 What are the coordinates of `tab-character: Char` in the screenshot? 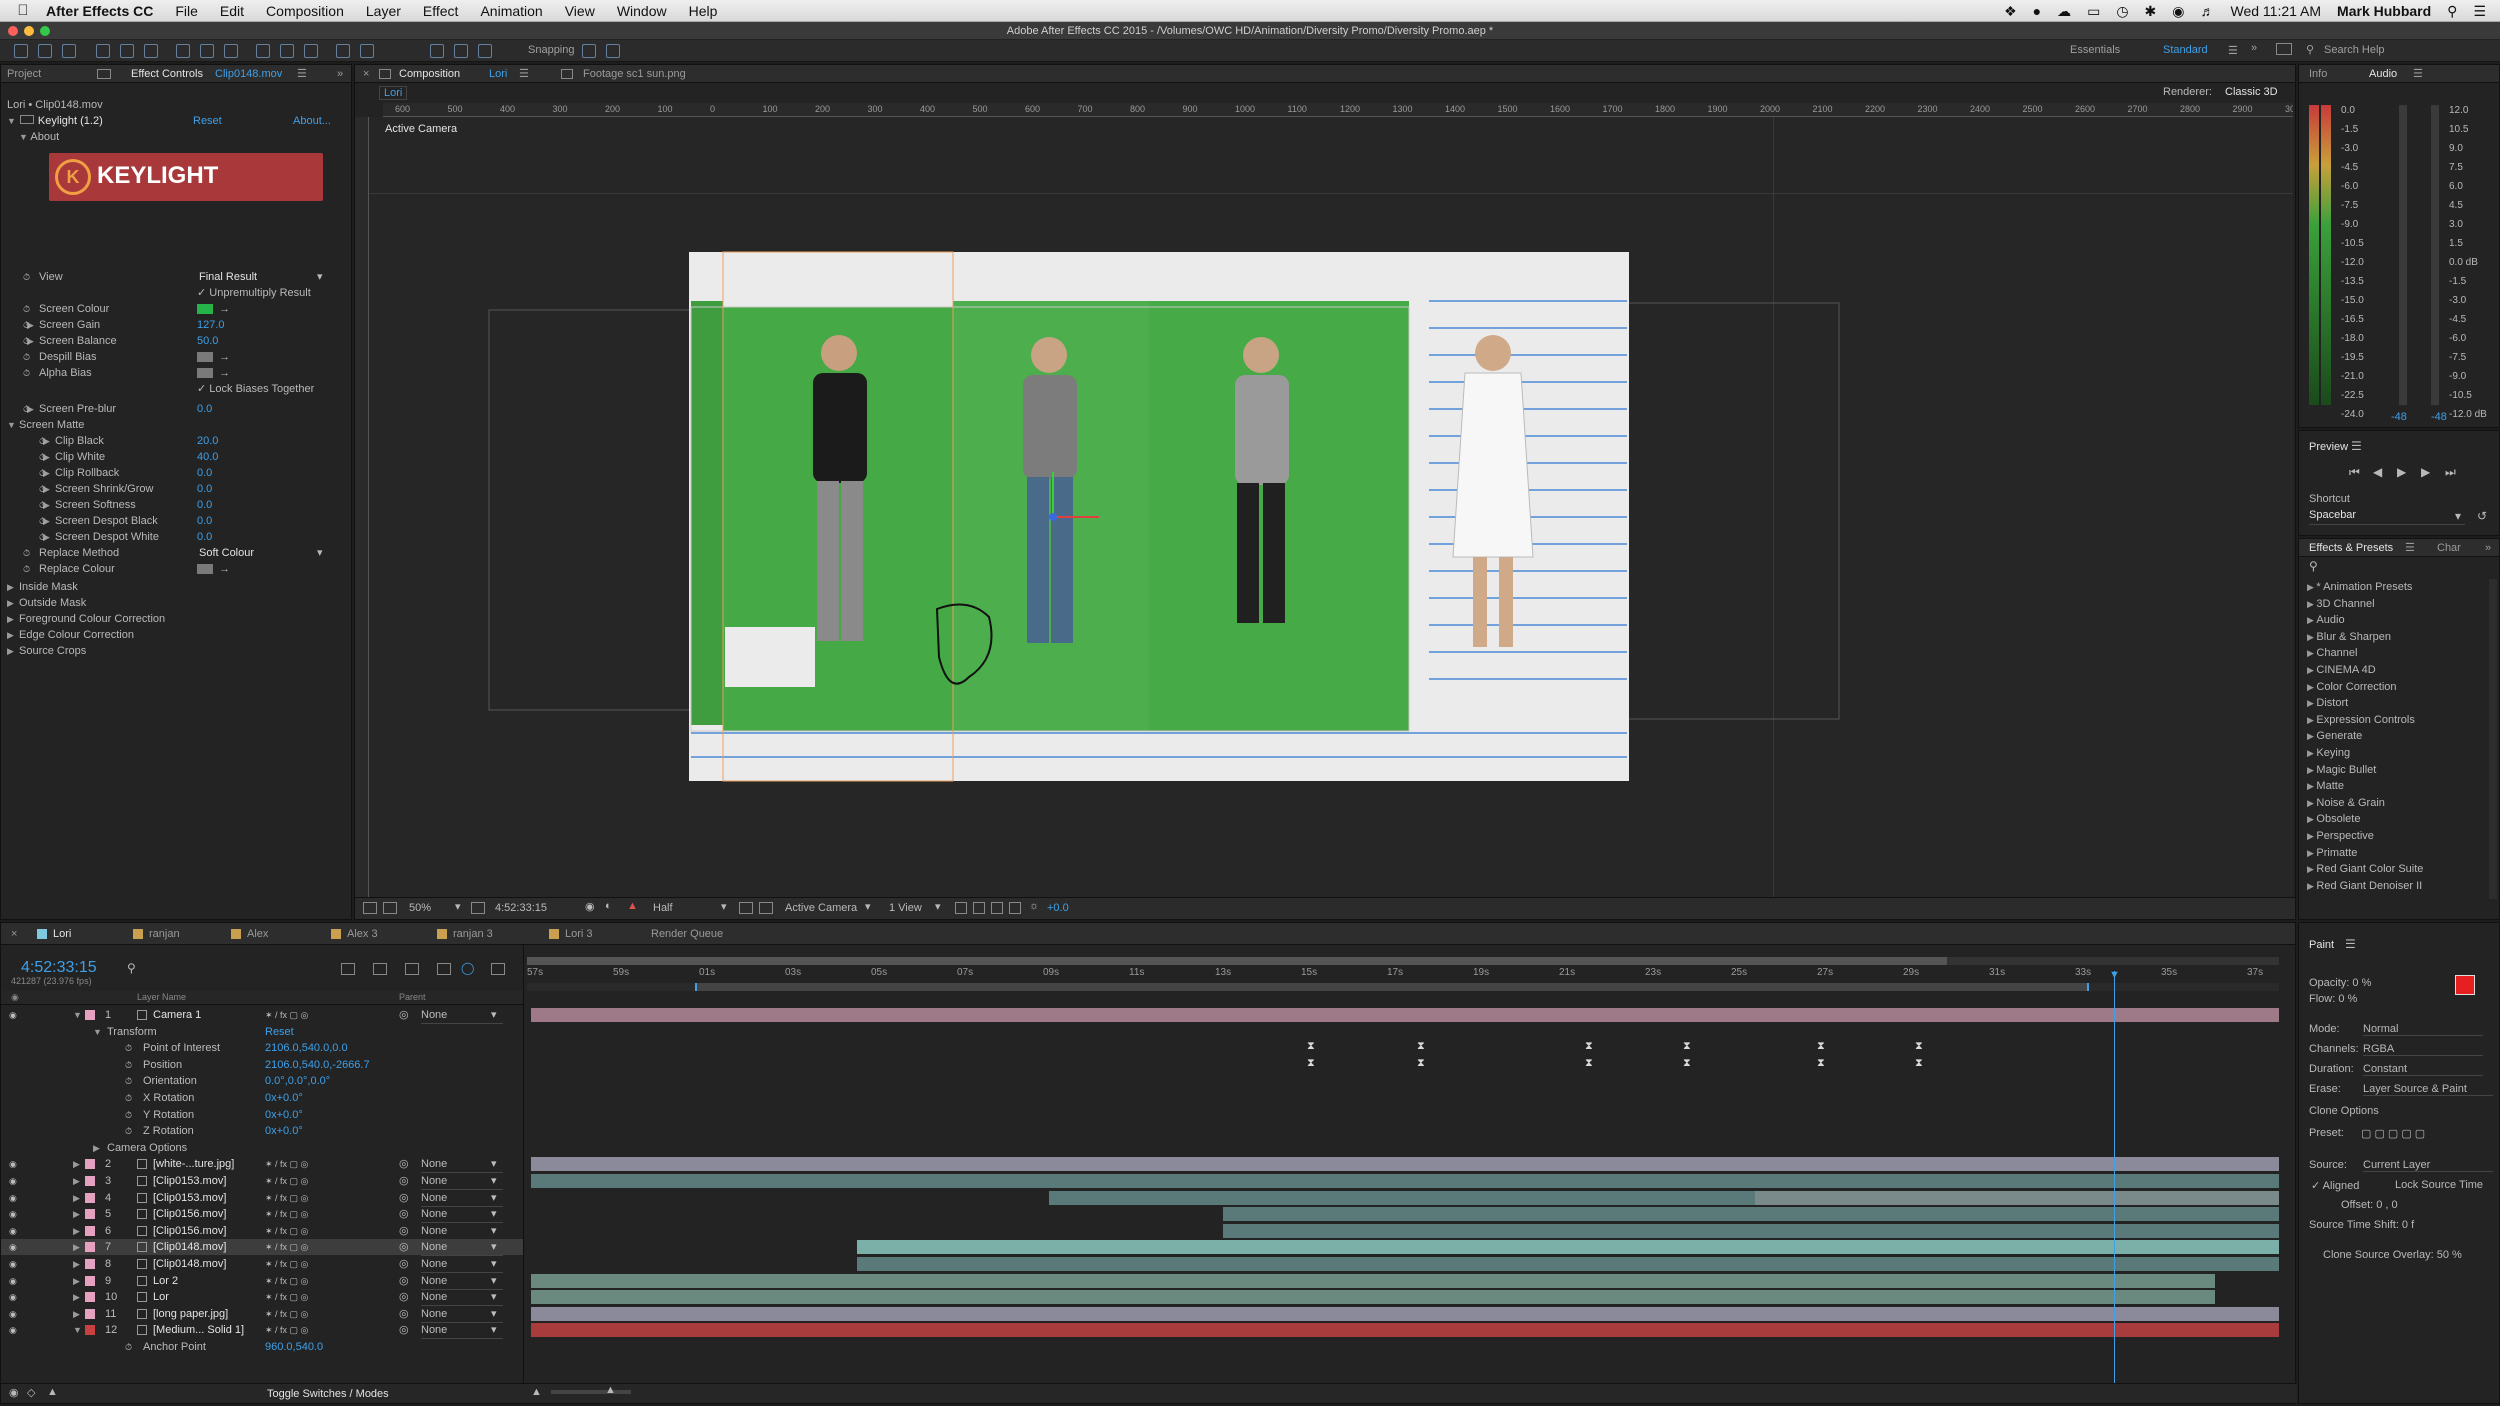 It's located at (2449, 548).